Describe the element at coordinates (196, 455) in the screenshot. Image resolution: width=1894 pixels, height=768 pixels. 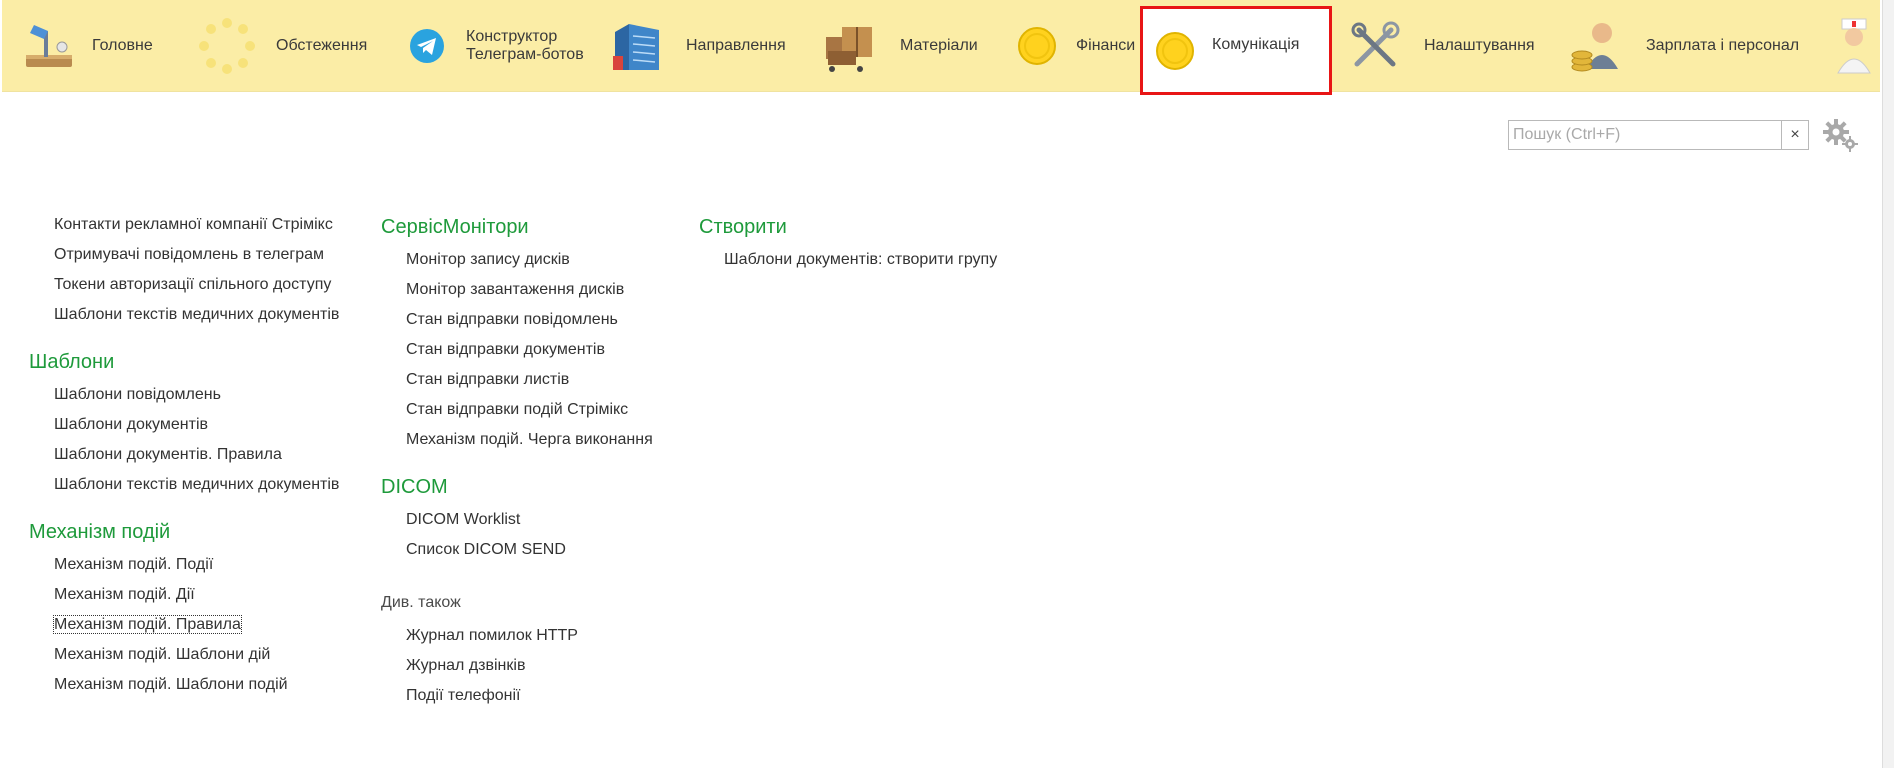
I see `link-document-template-rules: Шаблони документів. Правила` at that location.